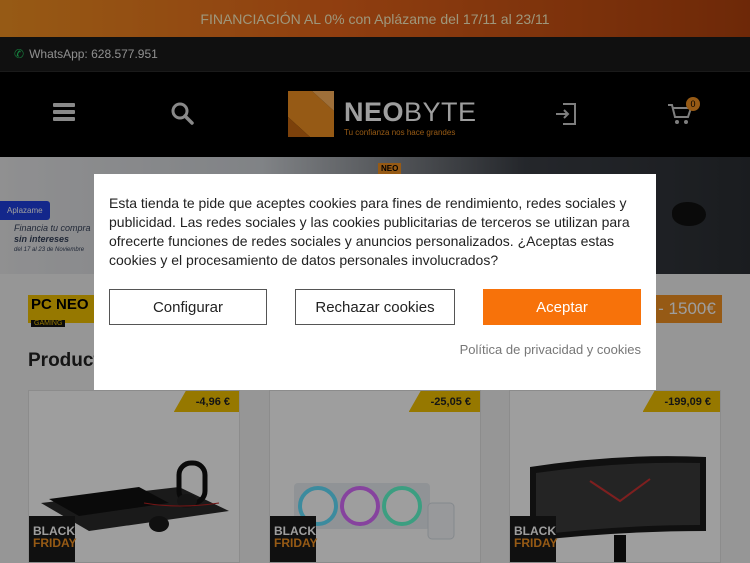  Describe the element at coordinates (562, 307) in the screenshot. I see `accept-button: Aceptar` at that location.